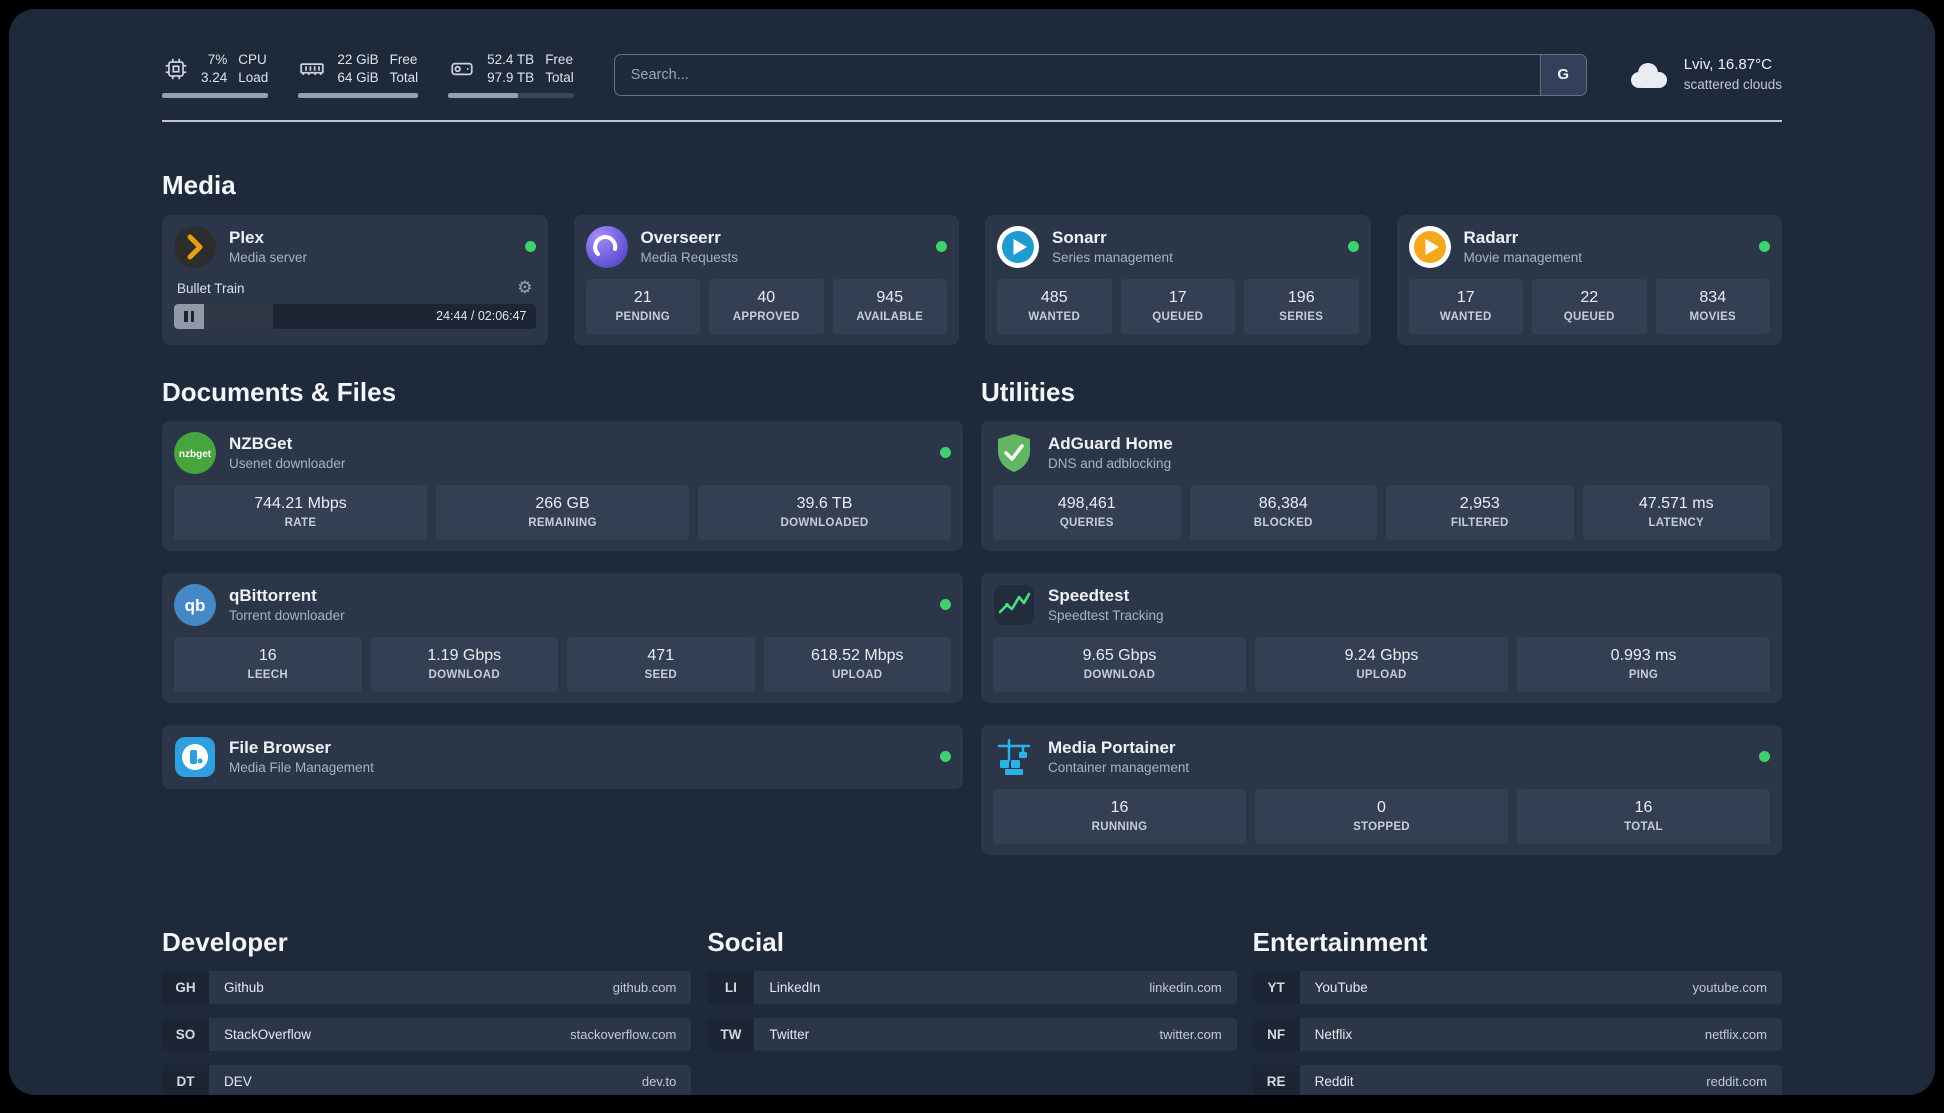 This screenshot has height=1113, width=1944. What do you see at coordinates (427, 987) in the screenshot?
I see `bookmark-github: GH Github github.com` at bounding box center [427, 987].